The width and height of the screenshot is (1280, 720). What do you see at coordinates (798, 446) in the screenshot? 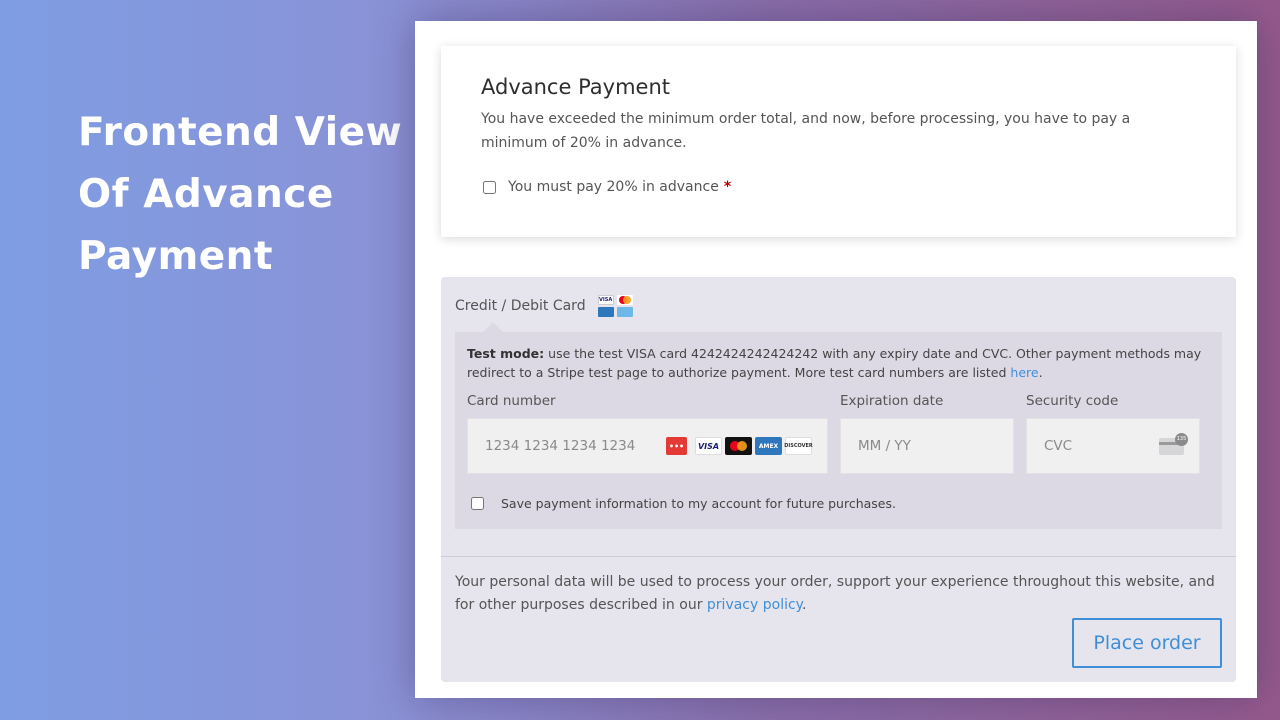
I see `discover-icon: DISCOVER` at bounding box center [798, 446].